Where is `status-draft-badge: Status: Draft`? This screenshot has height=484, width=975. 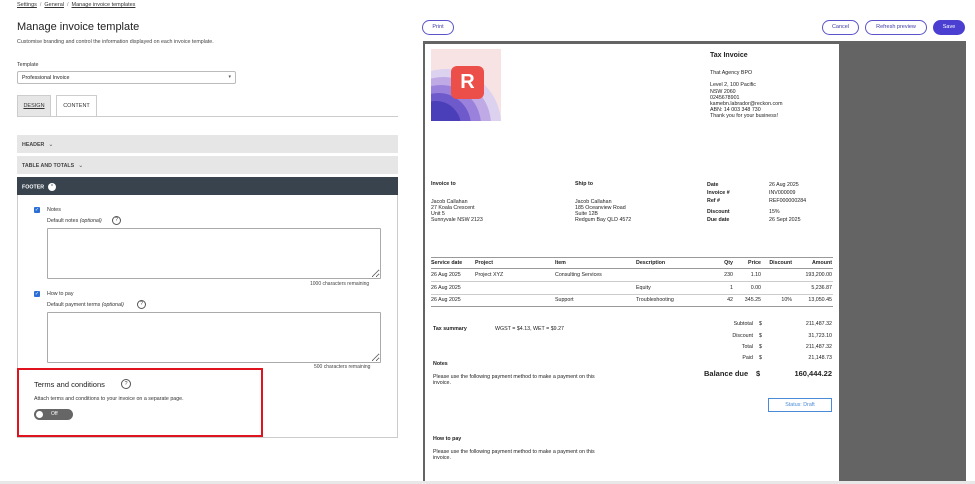 status-draft-badge: Status: Draft is located at coordinates (800, 405).